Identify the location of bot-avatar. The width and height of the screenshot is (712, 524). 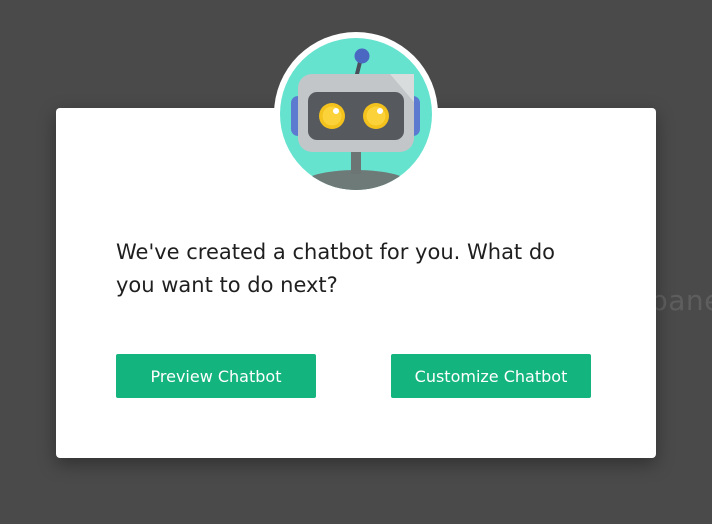
(356, 114).